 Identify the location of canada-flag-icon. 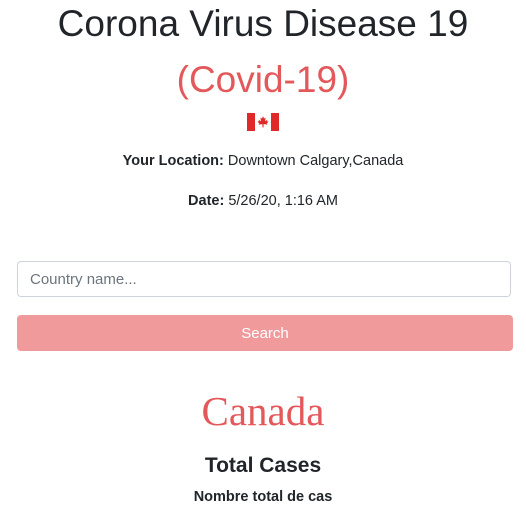
(263, 122).